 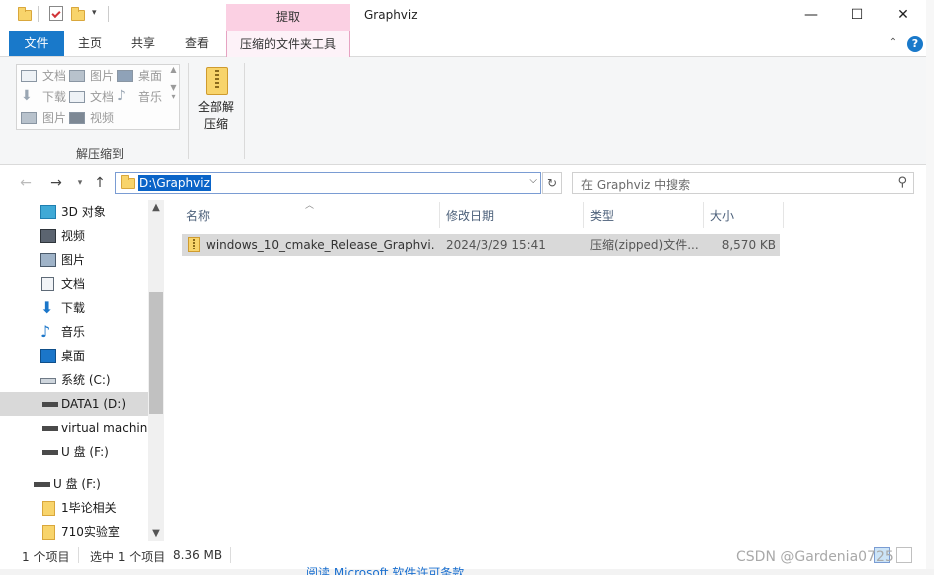 I want to click on nav-item-folder-710: 710实验室, so click(x=74, y=530).